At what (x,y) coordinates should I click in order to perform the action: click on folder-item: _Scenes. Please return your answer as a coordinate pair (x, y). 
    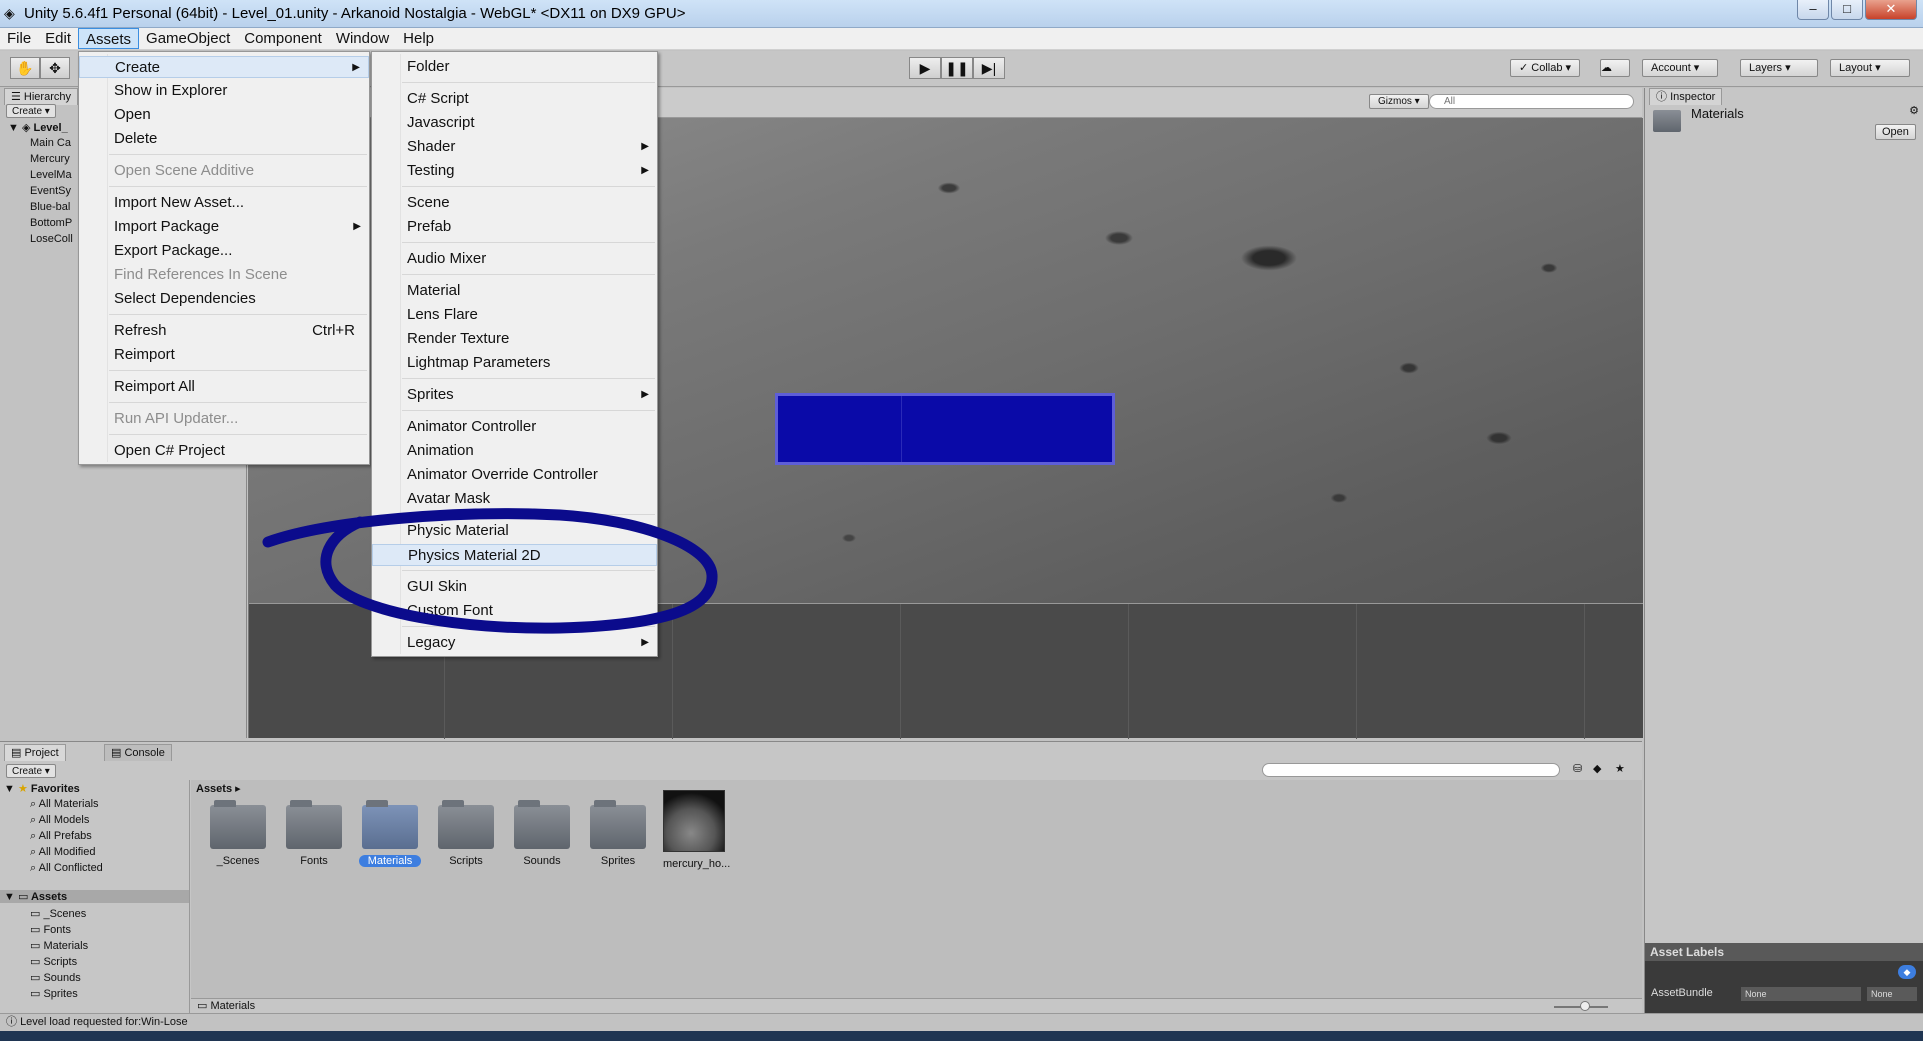
    Looking at the image, I should click on (238, 833).